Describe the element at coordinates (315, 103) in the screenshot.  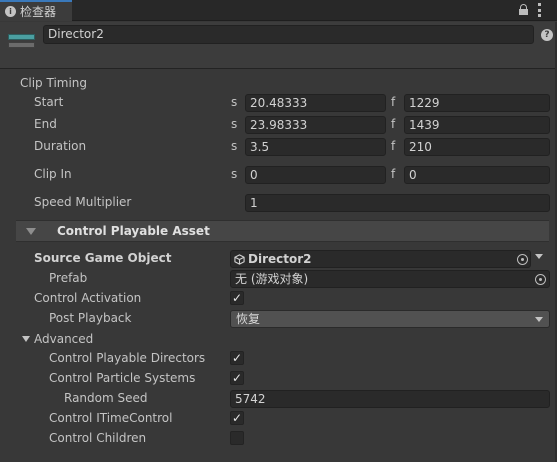
I see `start-seconds-field: 20.48333` at that location.